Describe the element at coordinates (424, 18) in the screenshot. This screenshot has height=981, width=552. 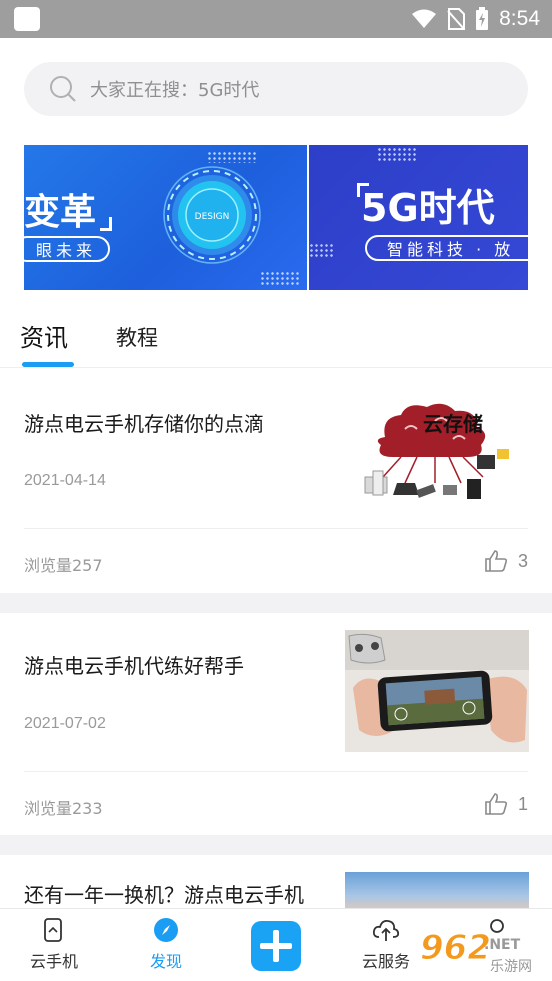
I see `wifi-icon` at that location.